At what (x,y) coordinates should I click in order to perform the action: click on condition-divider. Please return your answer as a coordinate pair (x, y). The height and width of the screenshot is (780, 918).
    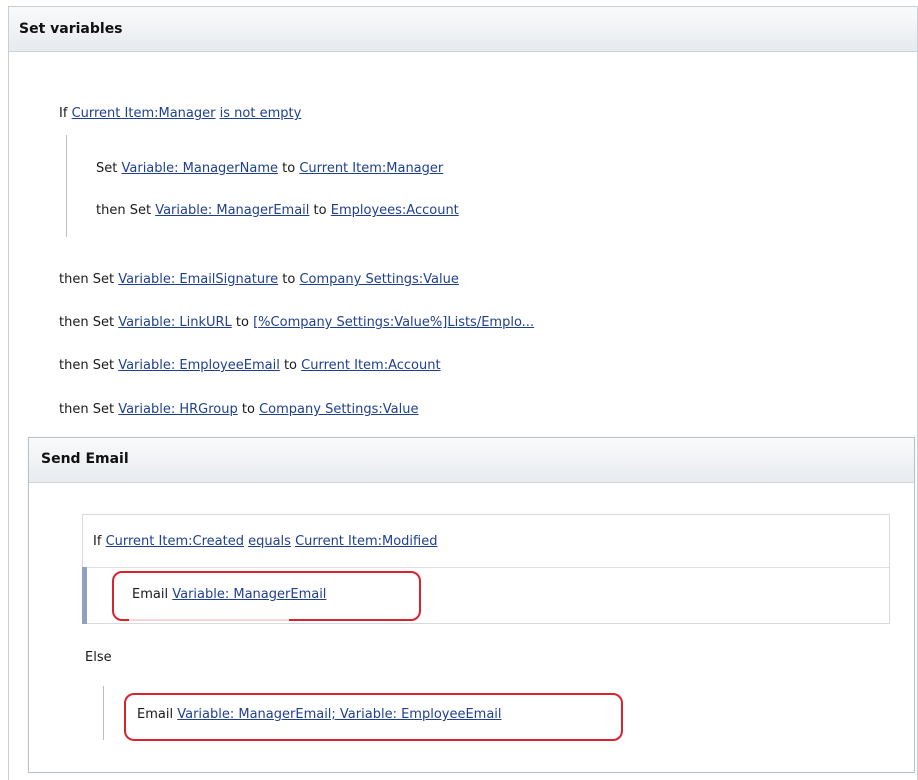
    Looking at the image, I should click on (486, 567).